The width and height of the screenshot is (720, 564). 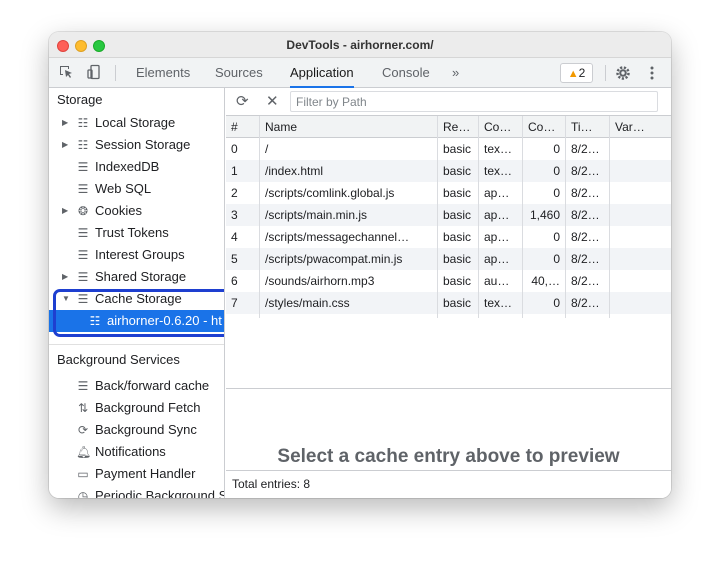 I want to click on sidebar-item-interest-groups: ☰ Interest Groups, so click(x=136, y=255).